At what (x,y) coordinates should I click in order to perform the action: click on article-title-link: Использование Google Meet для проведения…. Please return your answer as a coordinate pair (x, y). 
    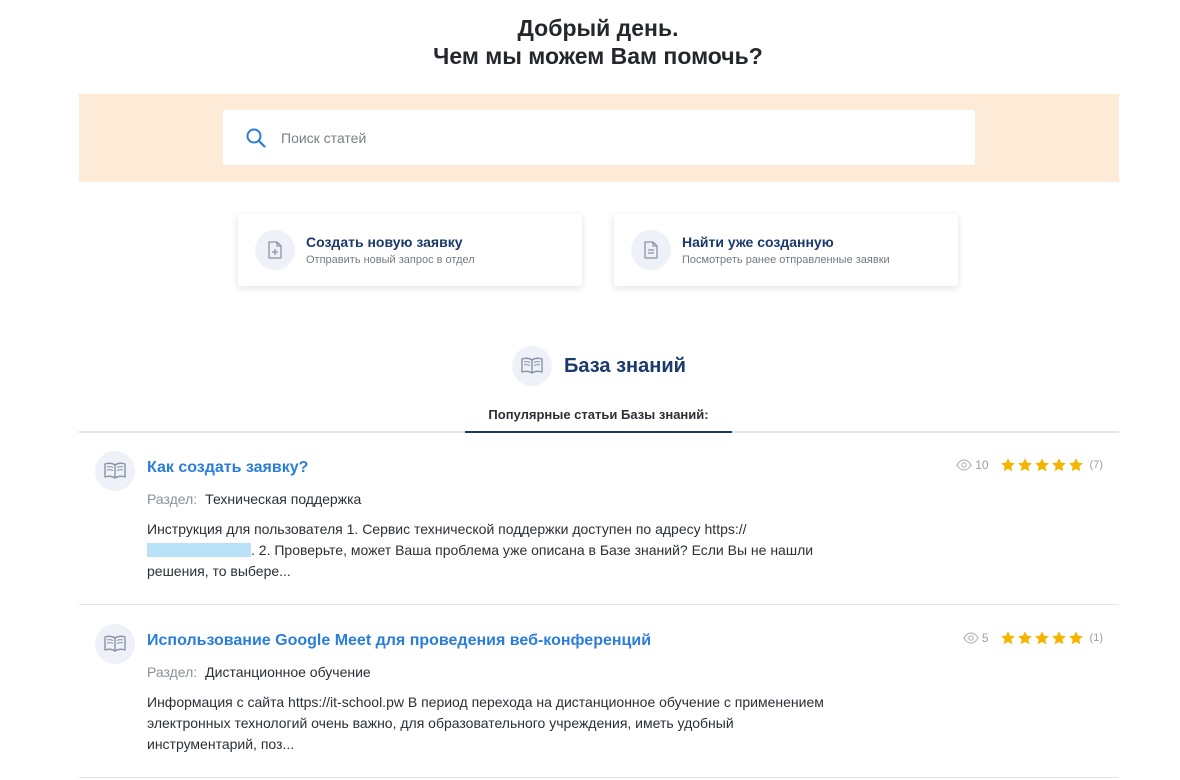
    Looking at the image, I should click on (399, 641).